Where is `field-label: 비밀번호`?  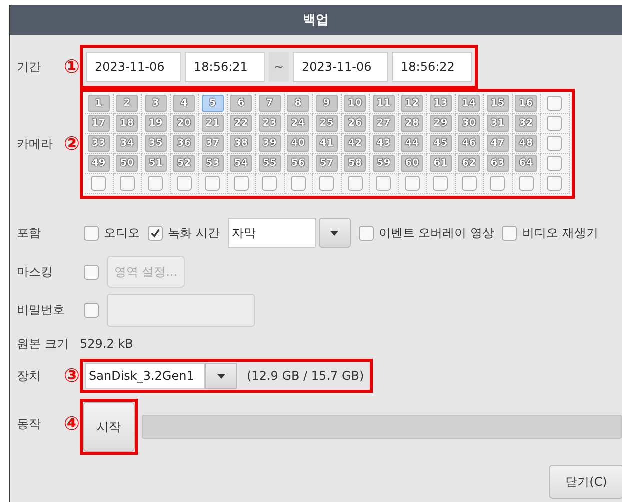
field-label: 비밀번호 is located at coordinates (41, 310).